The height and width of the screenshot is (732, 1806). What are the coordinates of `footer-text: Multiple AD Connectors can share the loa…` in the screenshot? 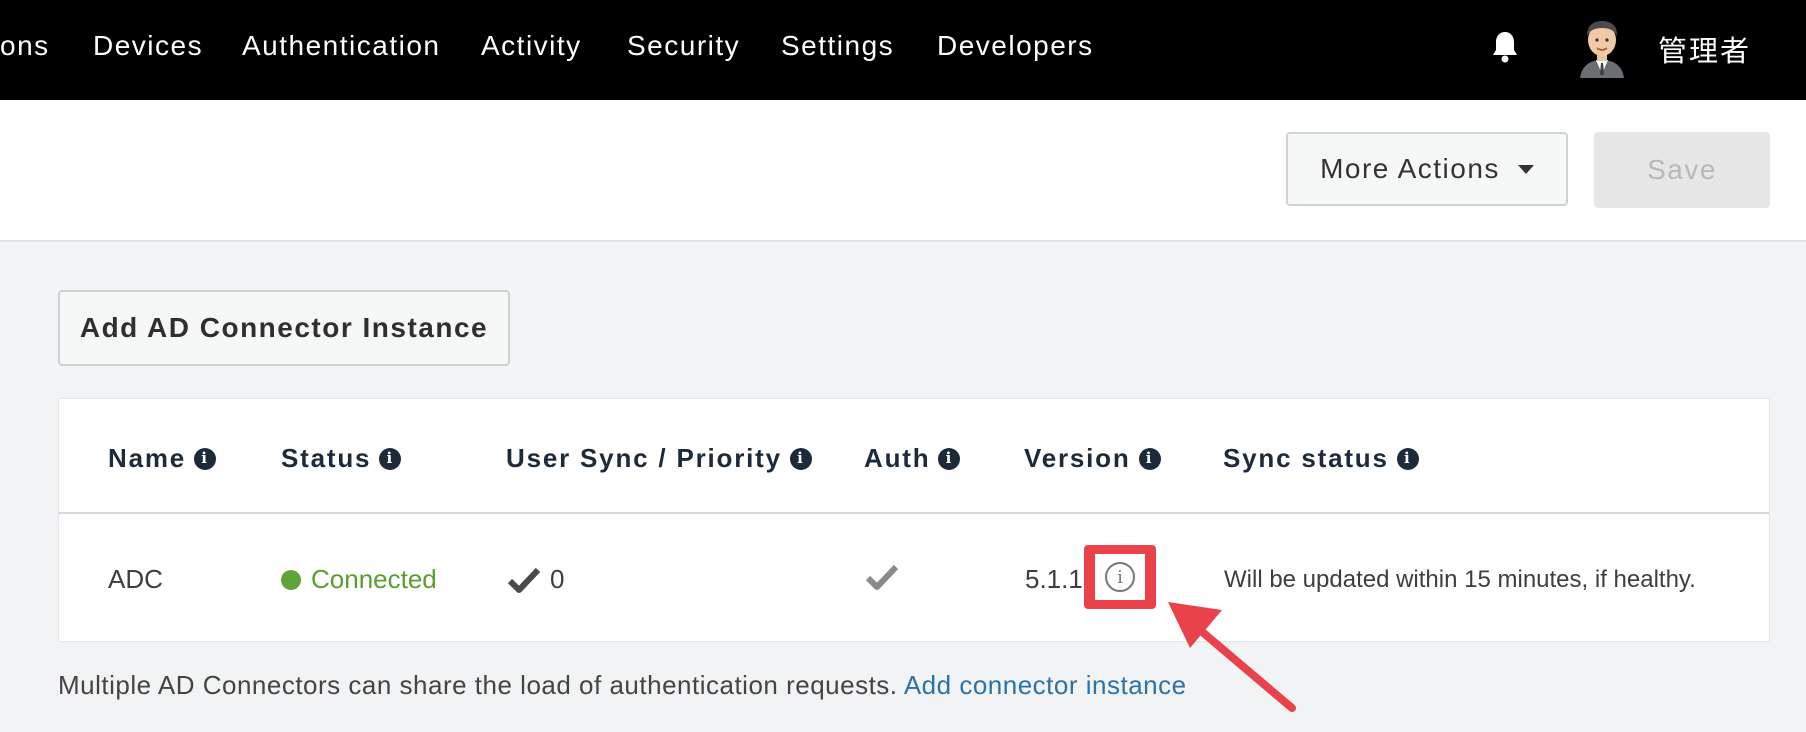 It's located at (478, 685).